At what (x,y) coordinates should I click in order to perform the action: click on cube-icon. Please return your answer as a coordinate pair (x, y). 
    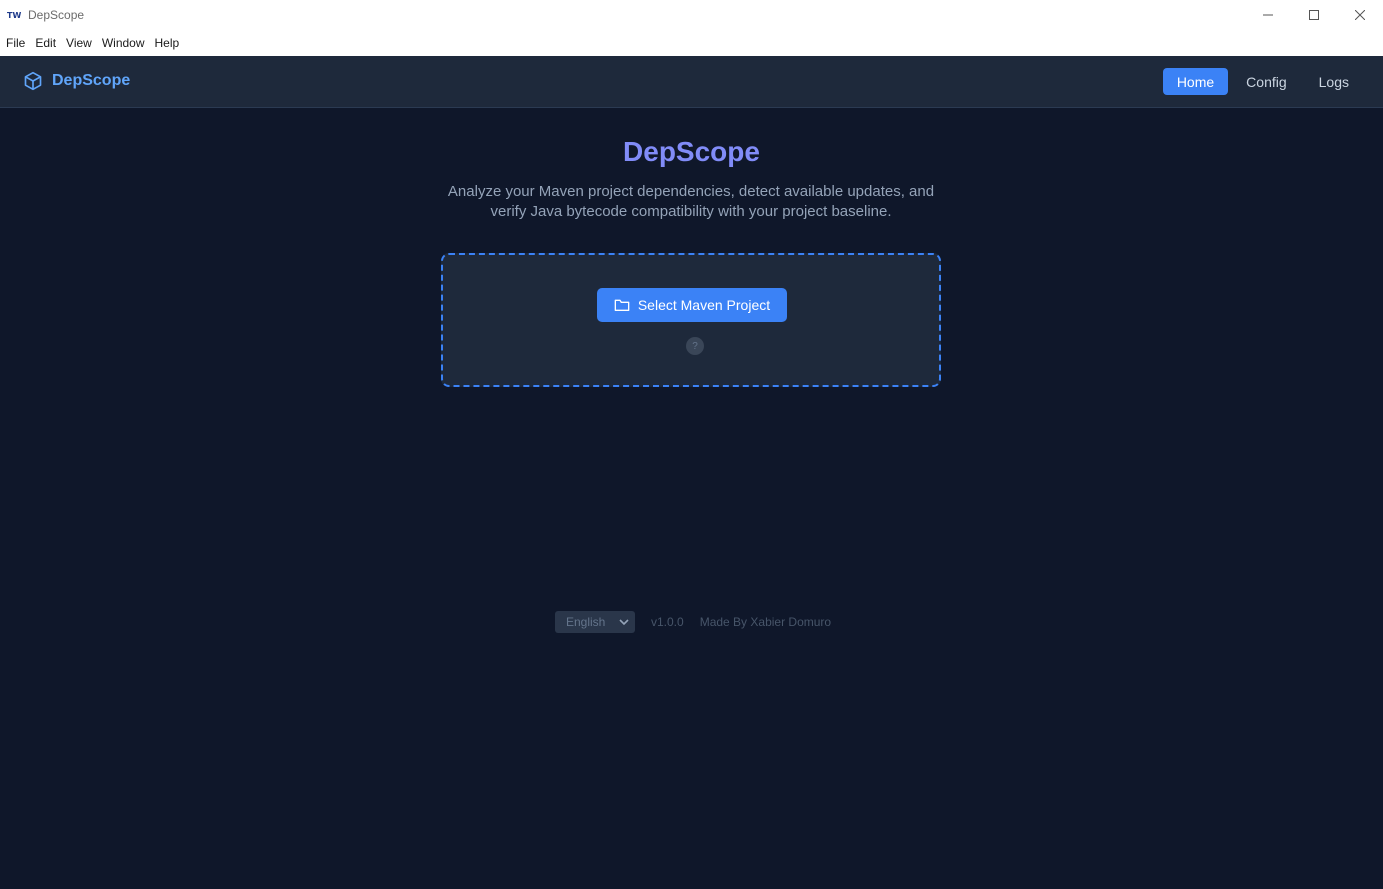
    Looking at the image, I should click on (33, 81).